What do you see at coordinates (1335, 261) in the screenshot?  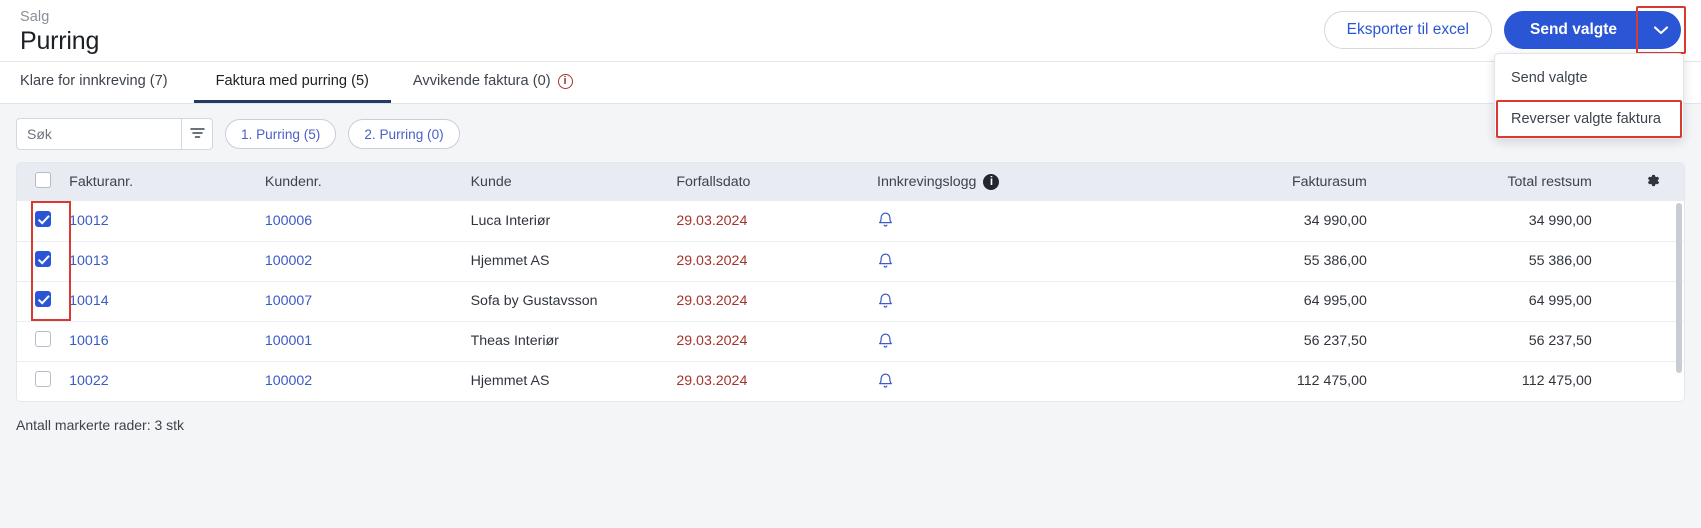 I see `cell-fakturasum: 55 386,00` at bounding box center [1335, 261].